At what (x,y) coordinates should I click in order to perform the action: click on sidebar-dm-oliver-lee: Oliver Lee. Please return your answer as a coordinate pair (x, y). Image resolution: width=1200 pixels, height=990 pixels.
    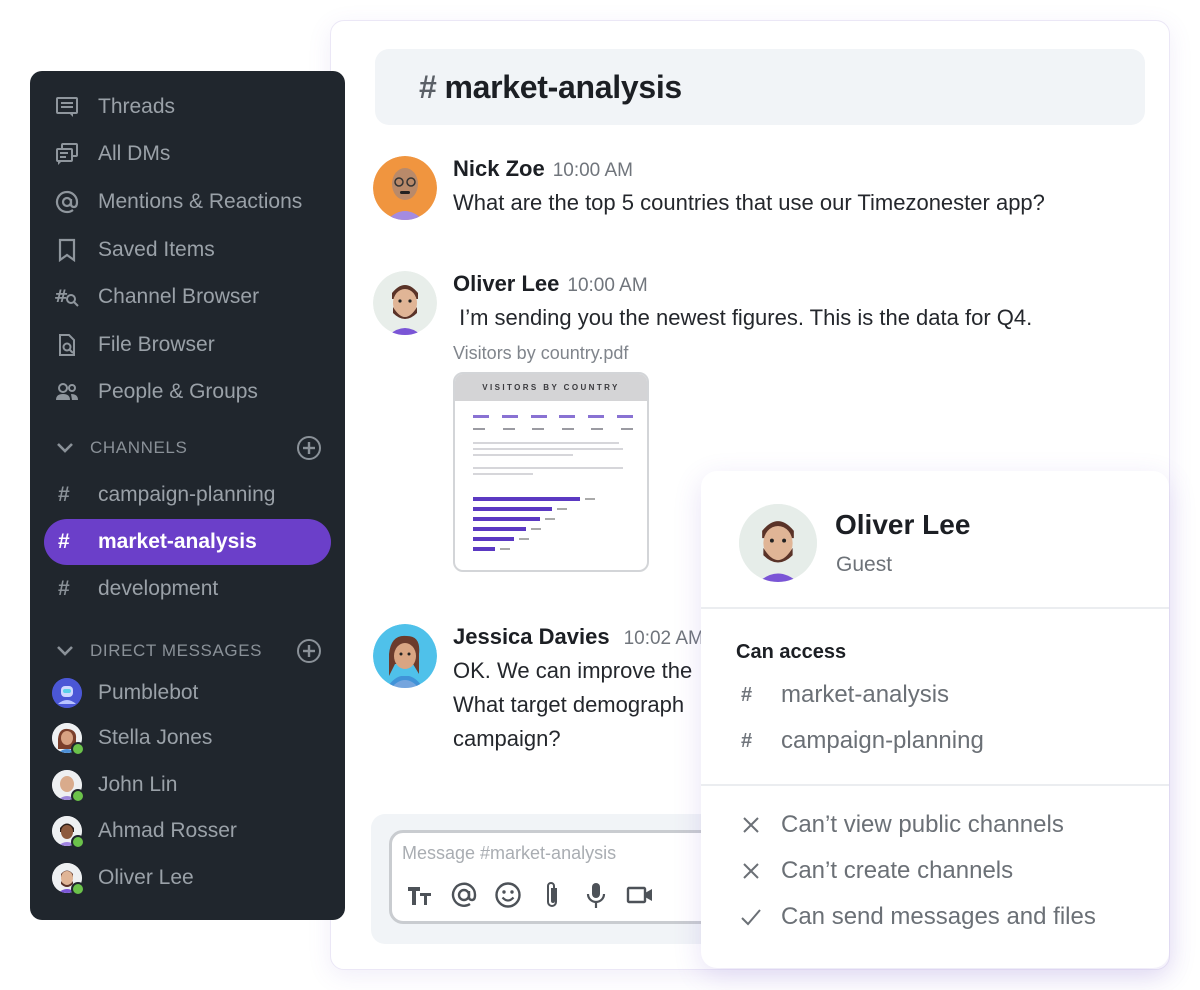
    Looking at the image, I should click on (123, 878).